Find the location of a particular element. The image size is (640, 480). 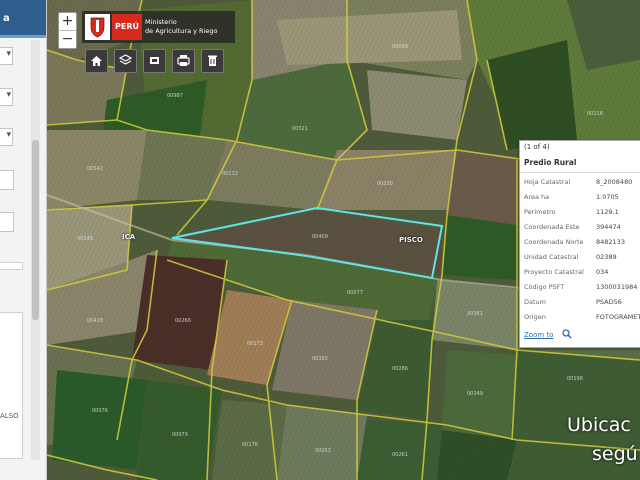

popup-attr-label: Perimetro is located at coordinates (540, 212).